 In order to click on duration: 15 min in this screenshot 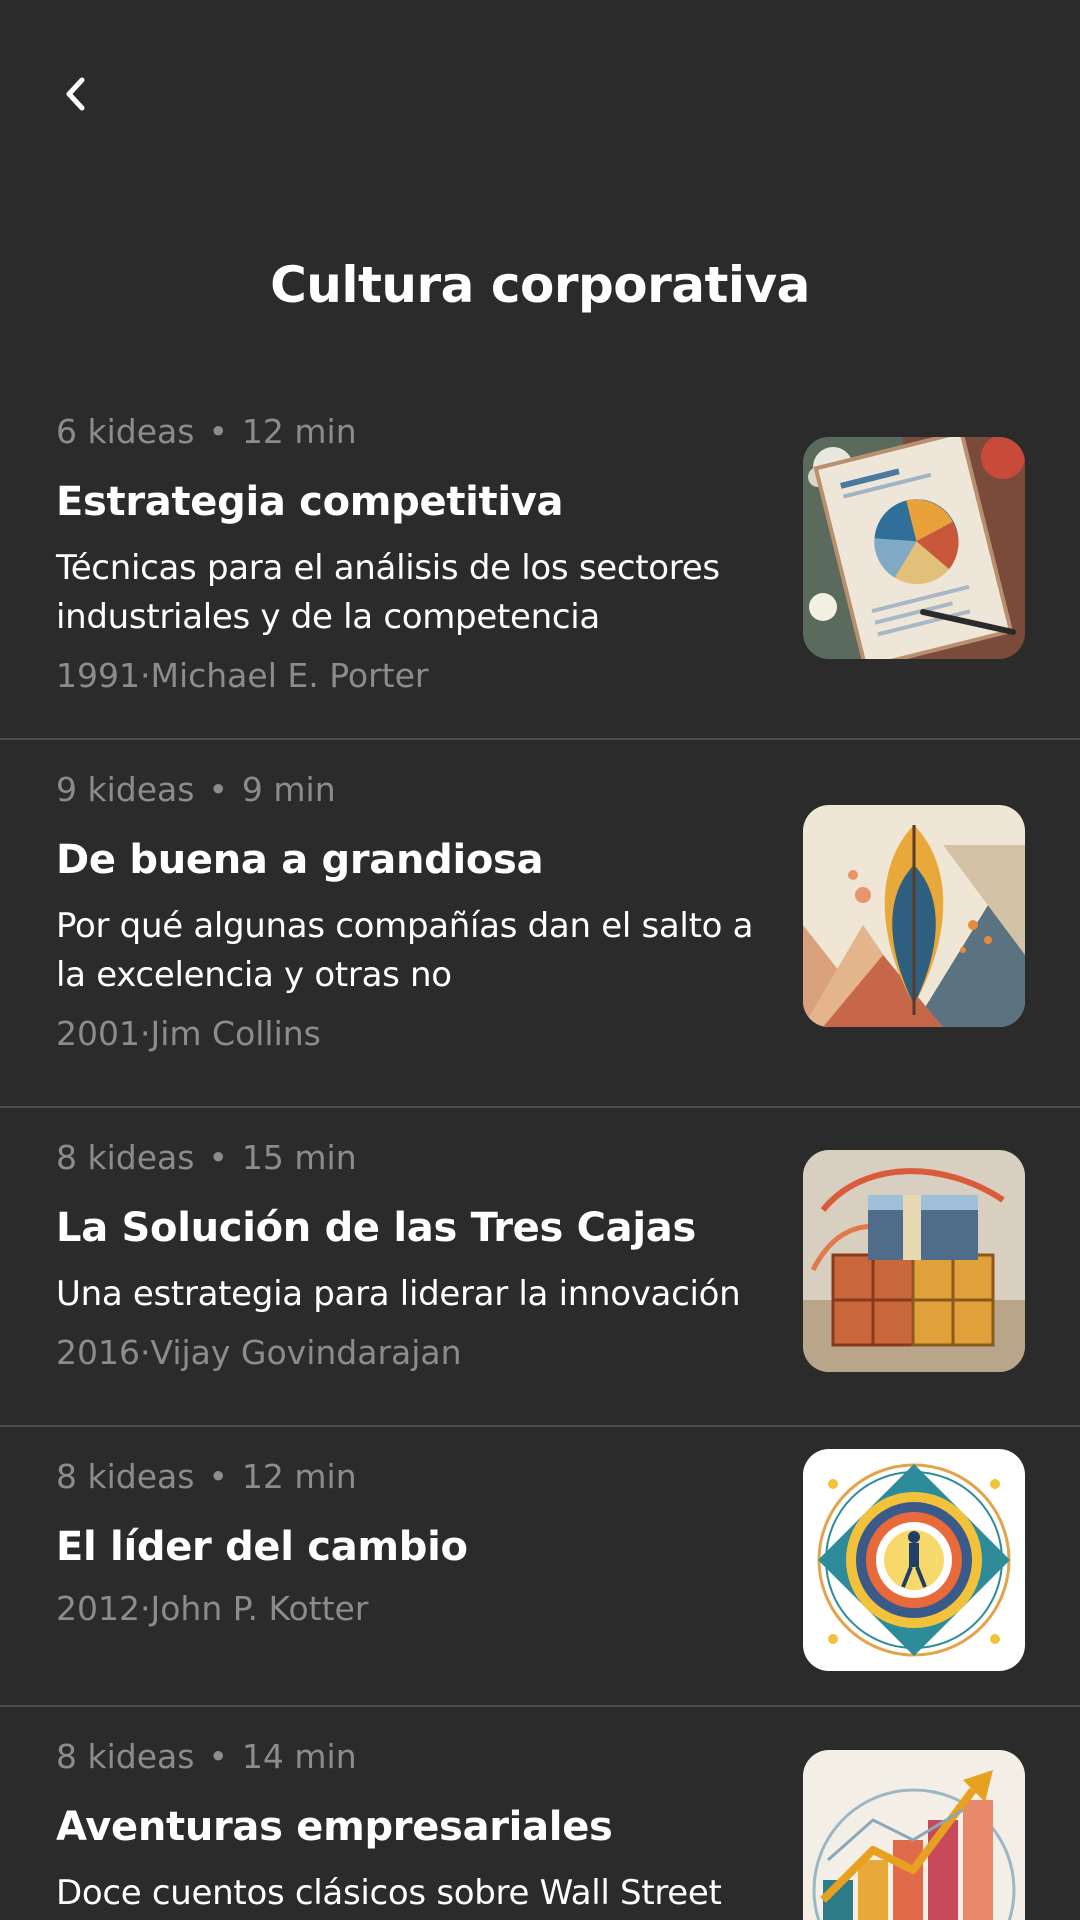, I will do `click(299, 1157)`.